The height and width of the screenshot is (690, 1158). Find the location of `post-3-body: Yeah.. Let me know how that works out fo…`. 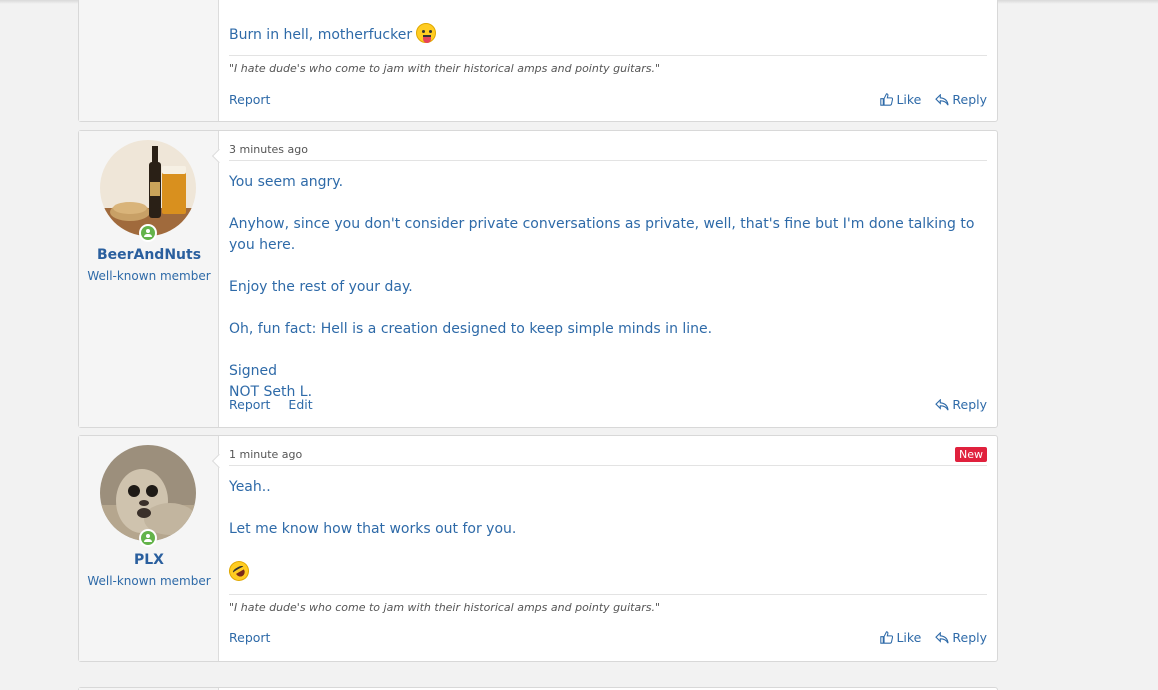

post-3-body: Yeah.. Let me know how that works out fo… is located at coordinates (606, 531).